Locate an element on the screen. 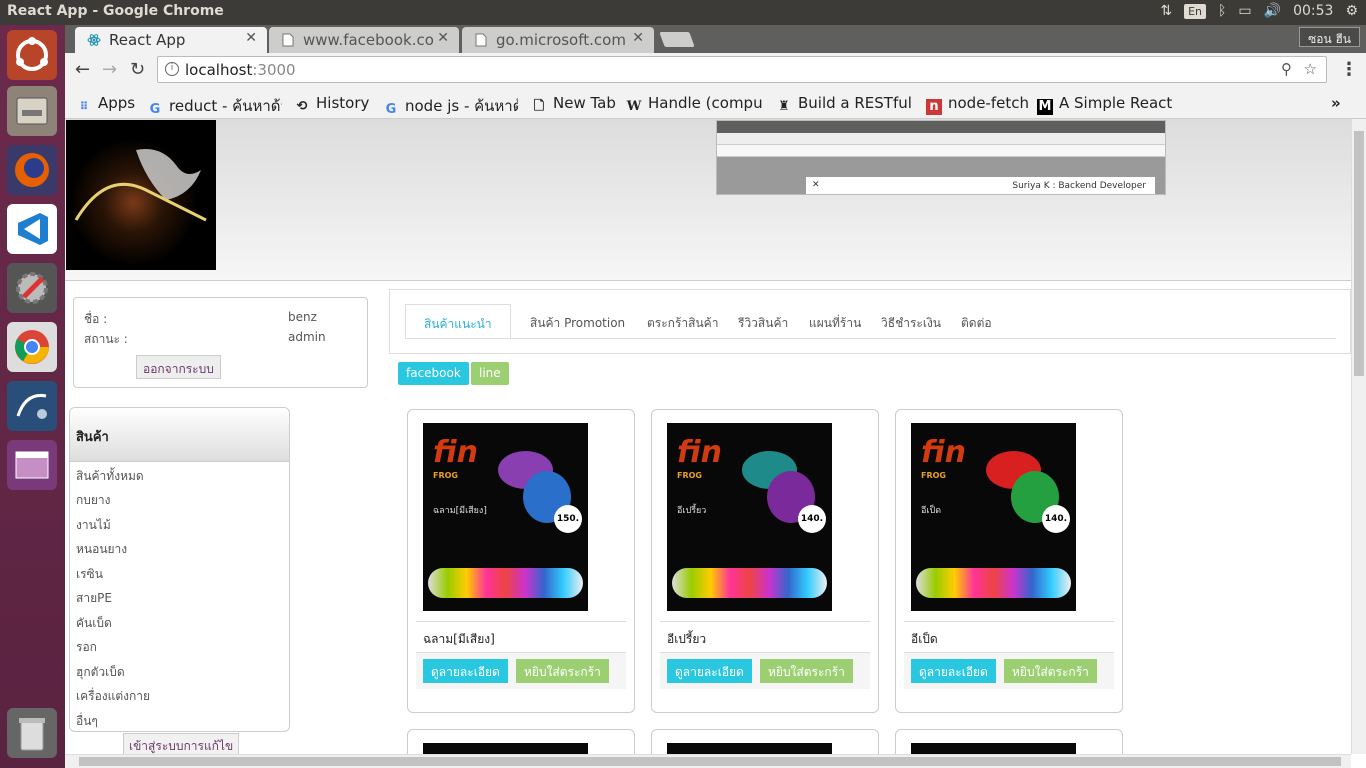 This screenshot has width=1366, height=768. admin-login-button: เข้าสู่ระบบการแก้ไข is located at coordinates (181, 743).